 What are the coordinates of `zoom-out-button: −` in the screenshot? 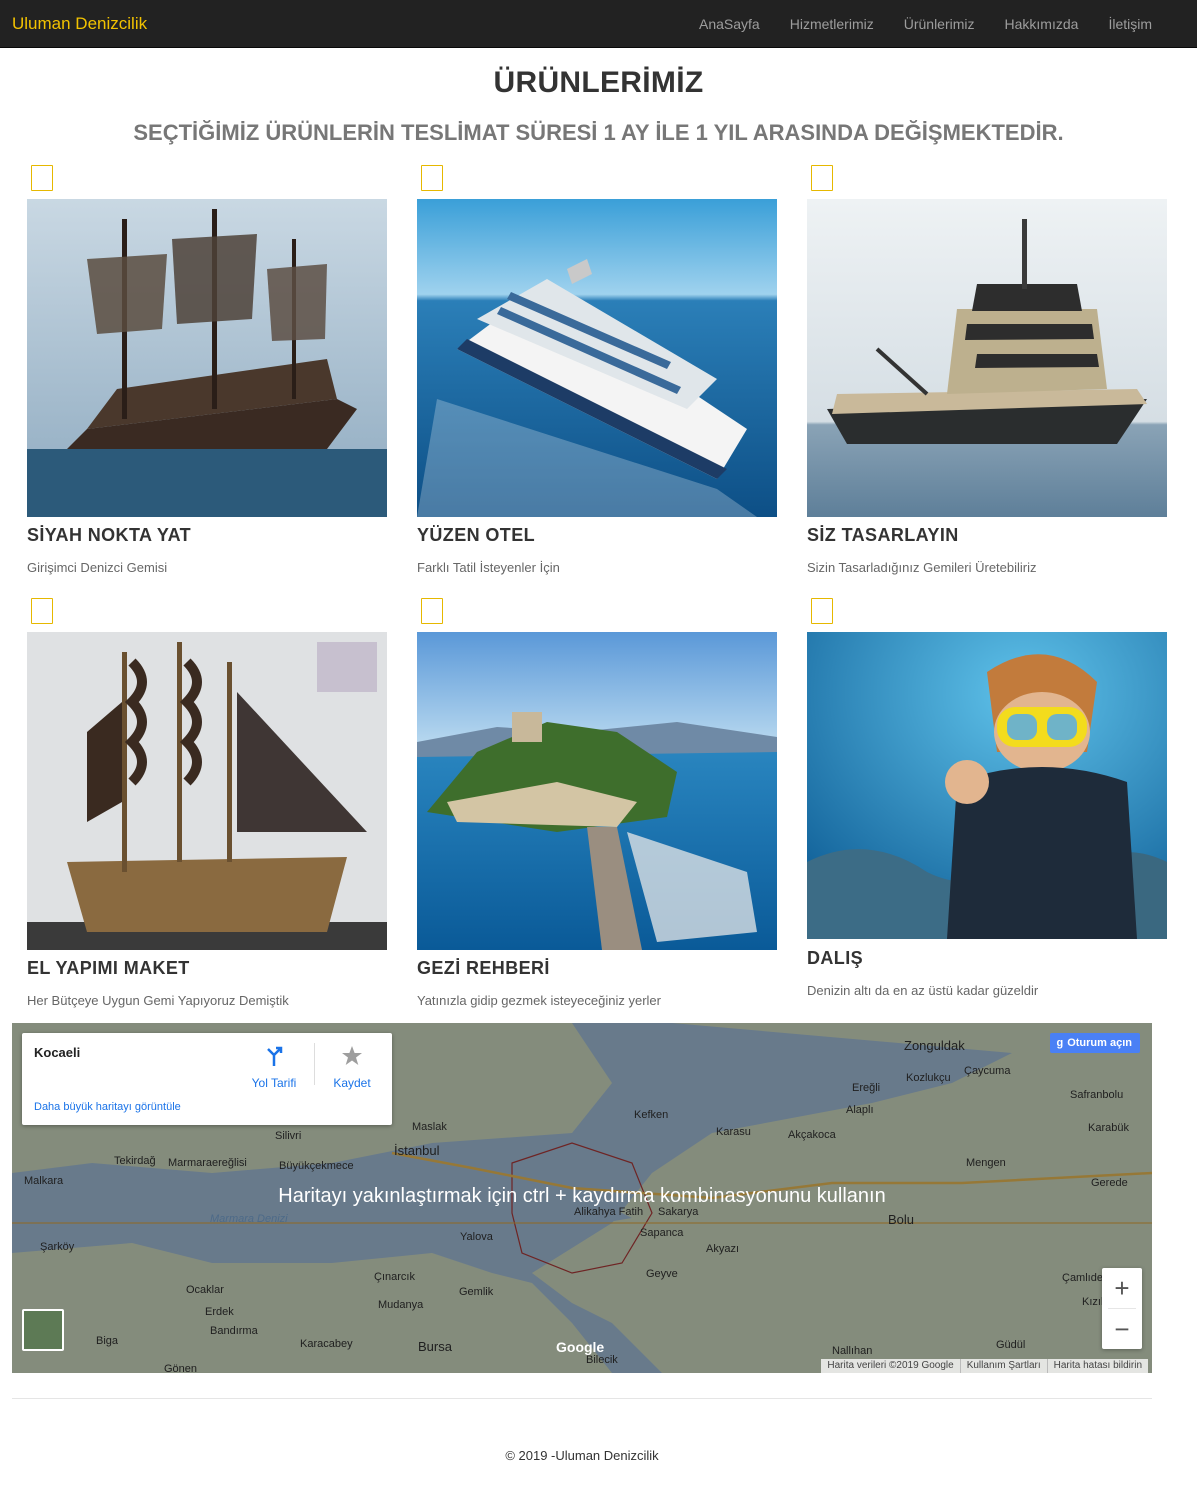 It's located at (1122, 1329).